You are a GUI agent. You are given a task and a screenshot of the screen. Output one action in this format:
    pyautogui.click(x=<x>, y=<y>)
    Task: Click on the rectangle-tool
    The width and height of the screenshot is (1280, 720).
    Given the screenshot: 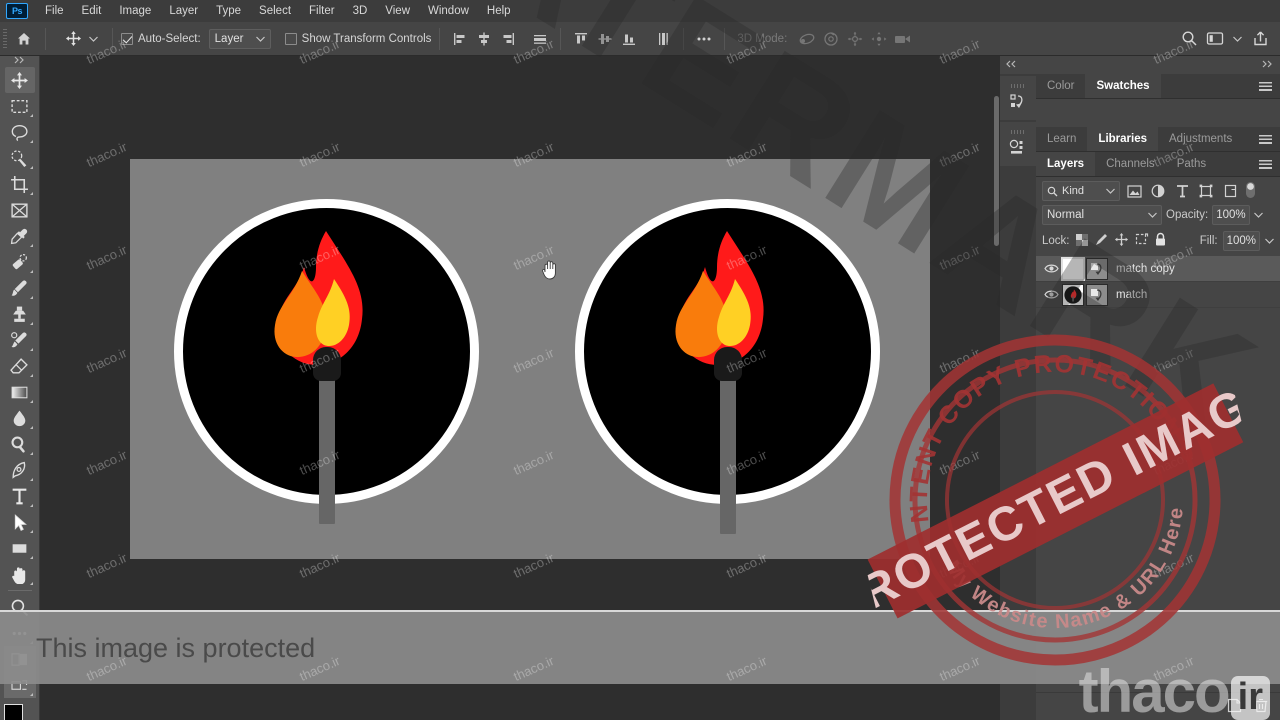 What is the action you would take?
    pyautogui.click(x=20, y=548)
    